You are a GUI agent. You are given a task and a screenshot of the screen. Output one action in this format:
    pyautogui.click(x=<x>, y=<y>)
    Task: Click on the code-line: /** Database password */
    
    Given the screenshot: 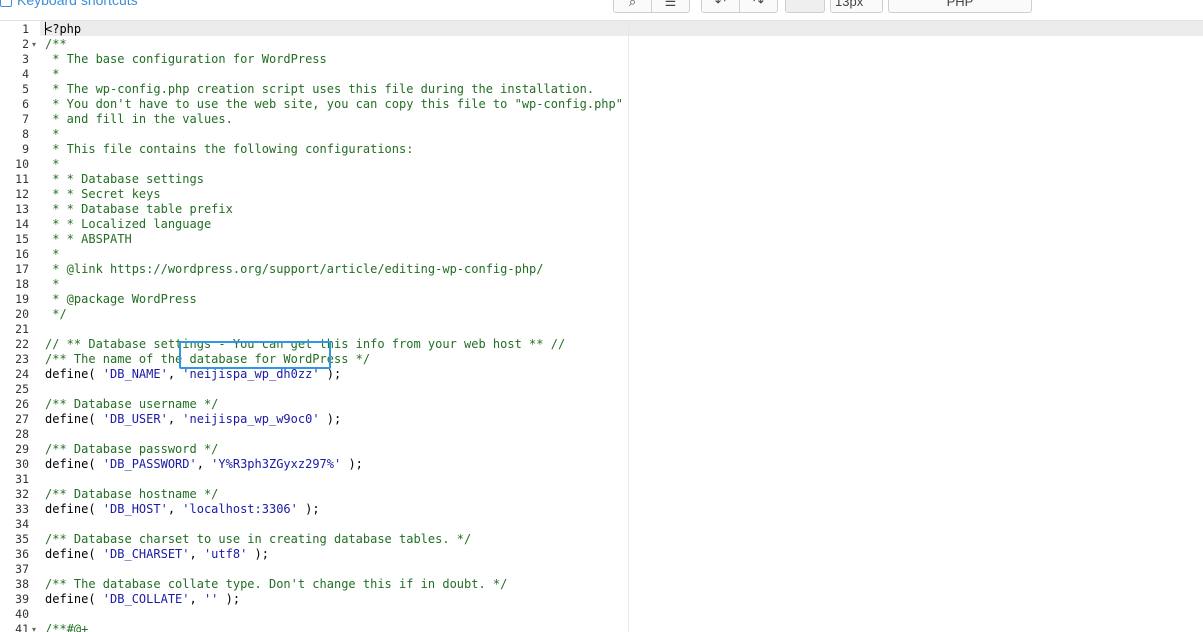 What is the action you would take?
    pyautogui.click(x=131, y=449)
    